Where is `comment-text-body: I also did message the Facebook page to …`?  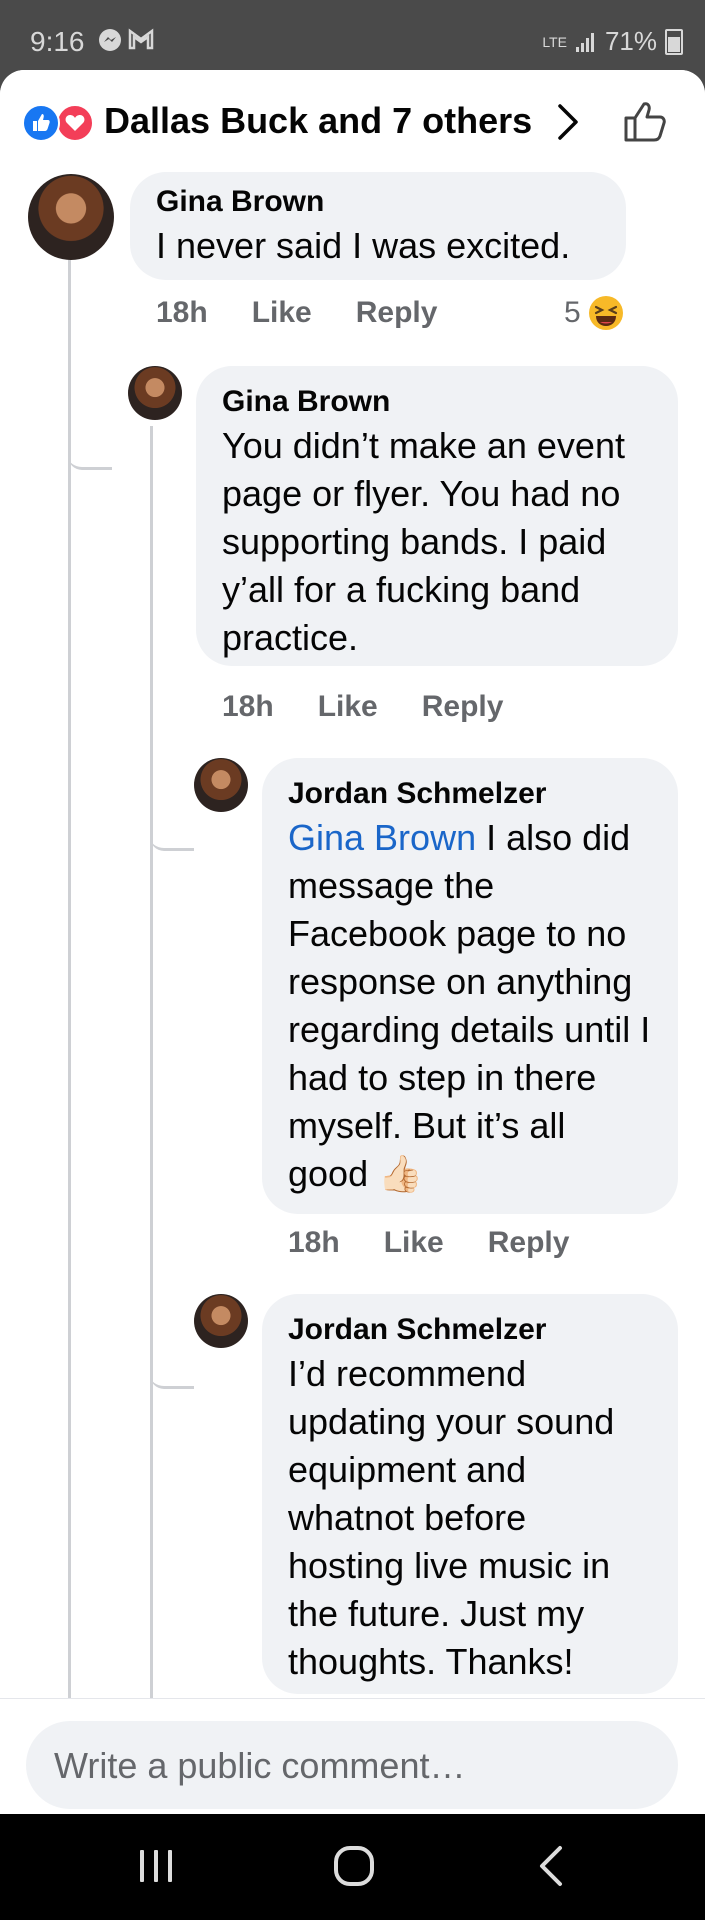 comment-text-body: I also did message the Facebook page to … is located at coordinates (469, 1005).